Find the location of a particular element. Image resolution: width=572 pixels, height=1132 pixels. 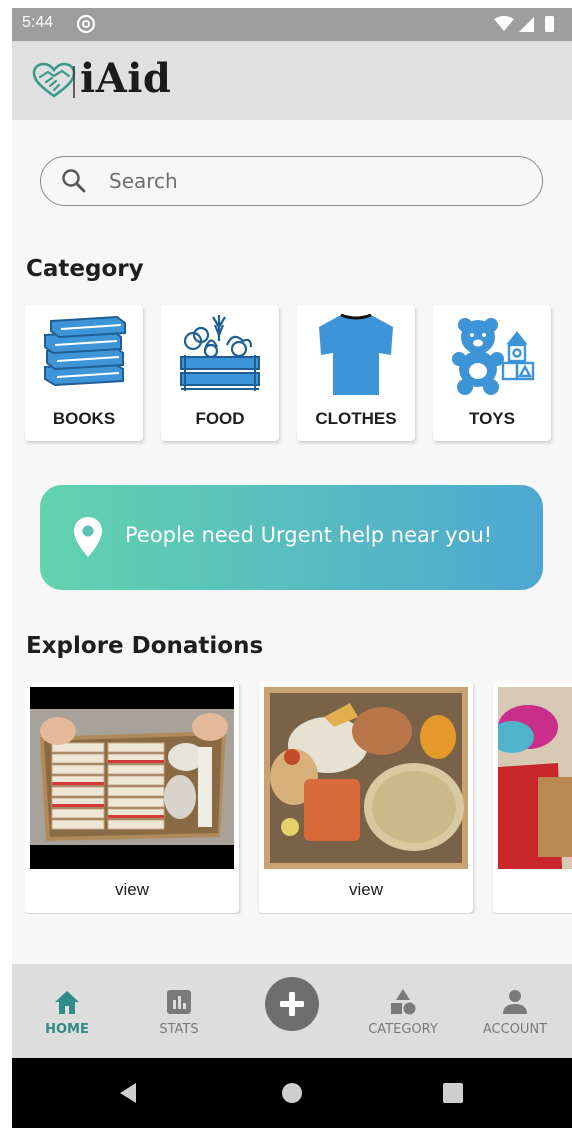

category-card-toys: TOYS is located at coordinates (492, 373).